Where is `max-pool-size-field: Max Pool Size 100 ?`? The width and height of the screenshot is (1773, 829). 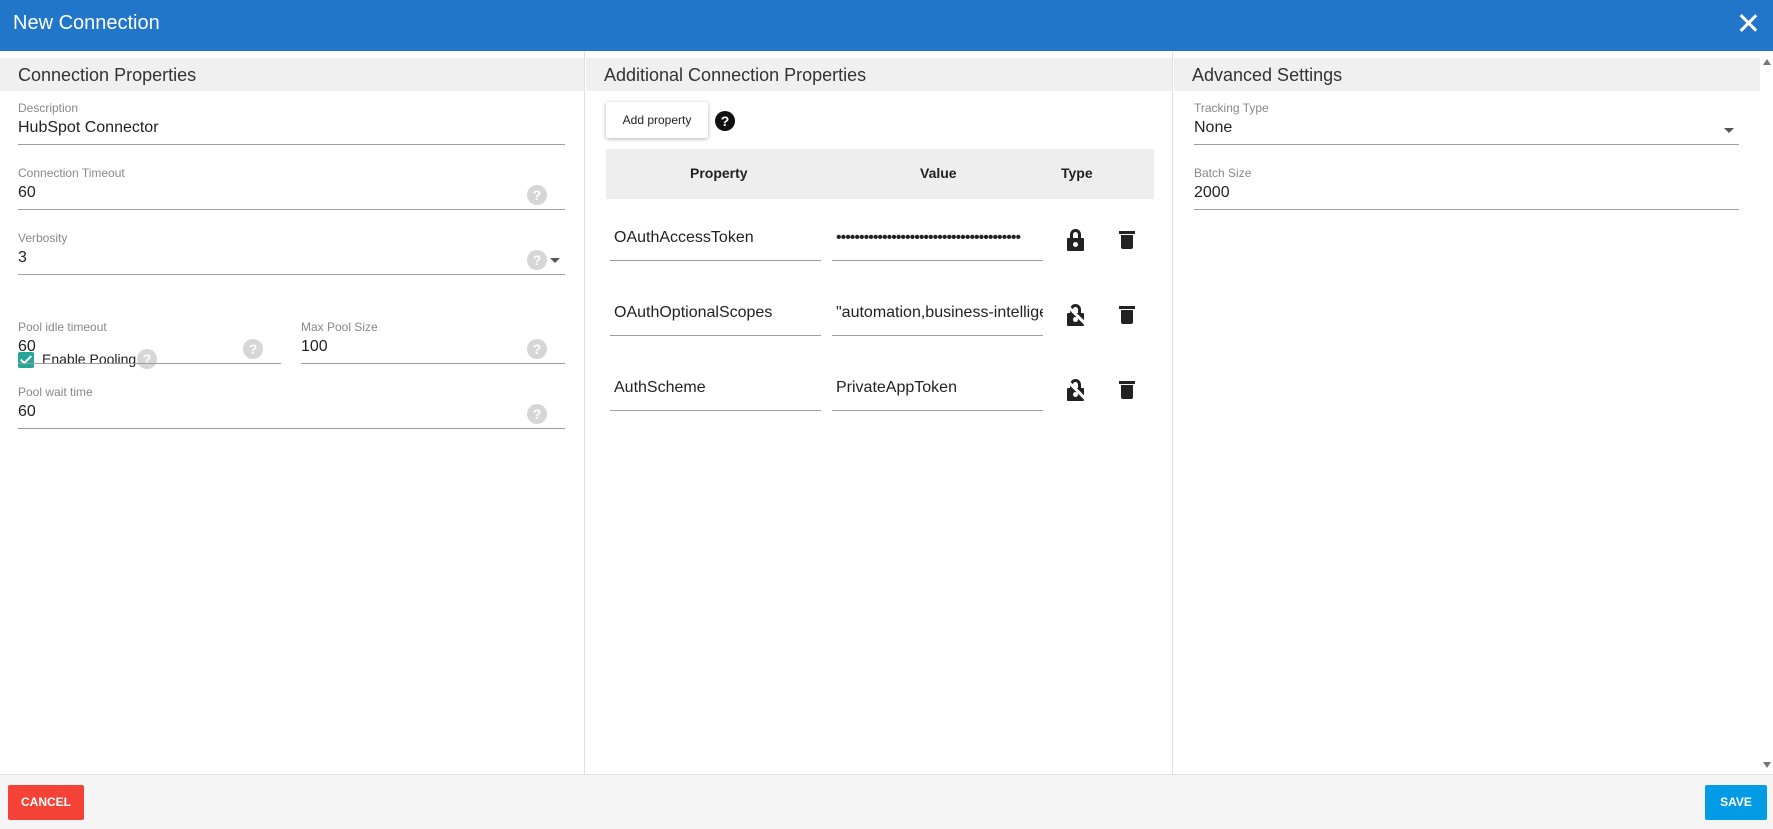 max-pool-size-field: Max Pool Size 100 ? is located at coordinates (433, 343).